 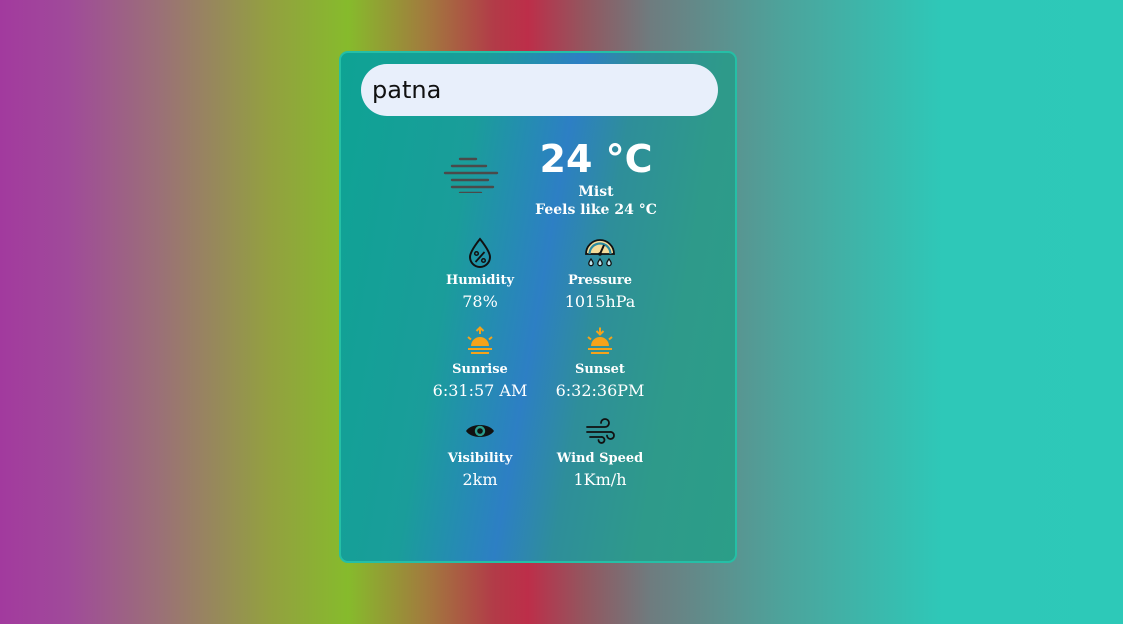 What do you see at coordinates (480, 252) in the screenshot?
I see `humidity-icon` at bounding box center [480, 252].